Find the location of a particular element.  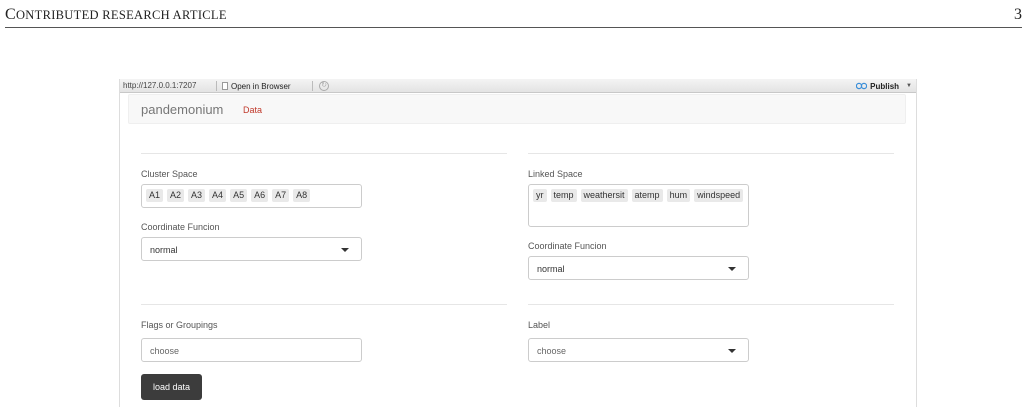

paper-title: CONTRIBUTED RESEARCH ARTICLE is located at coordinates (116, 15).